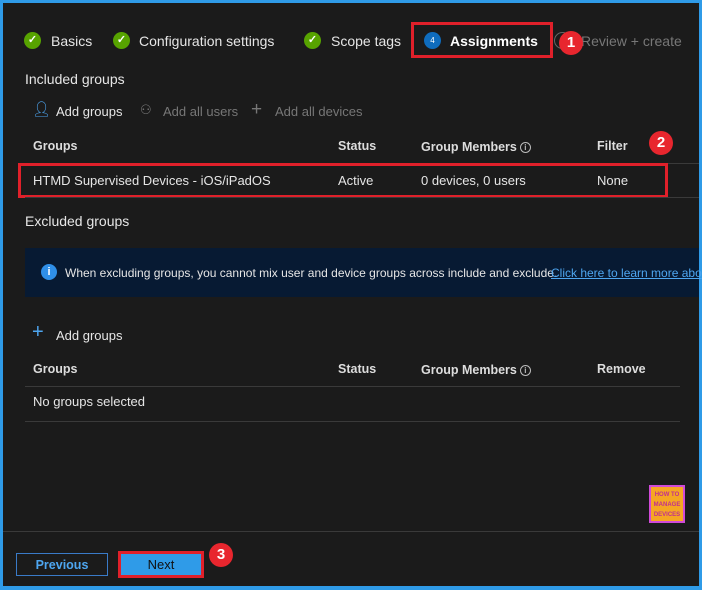 The image size is (702, 590). I want to click on users-icon: ⚇, so click(146, 109).